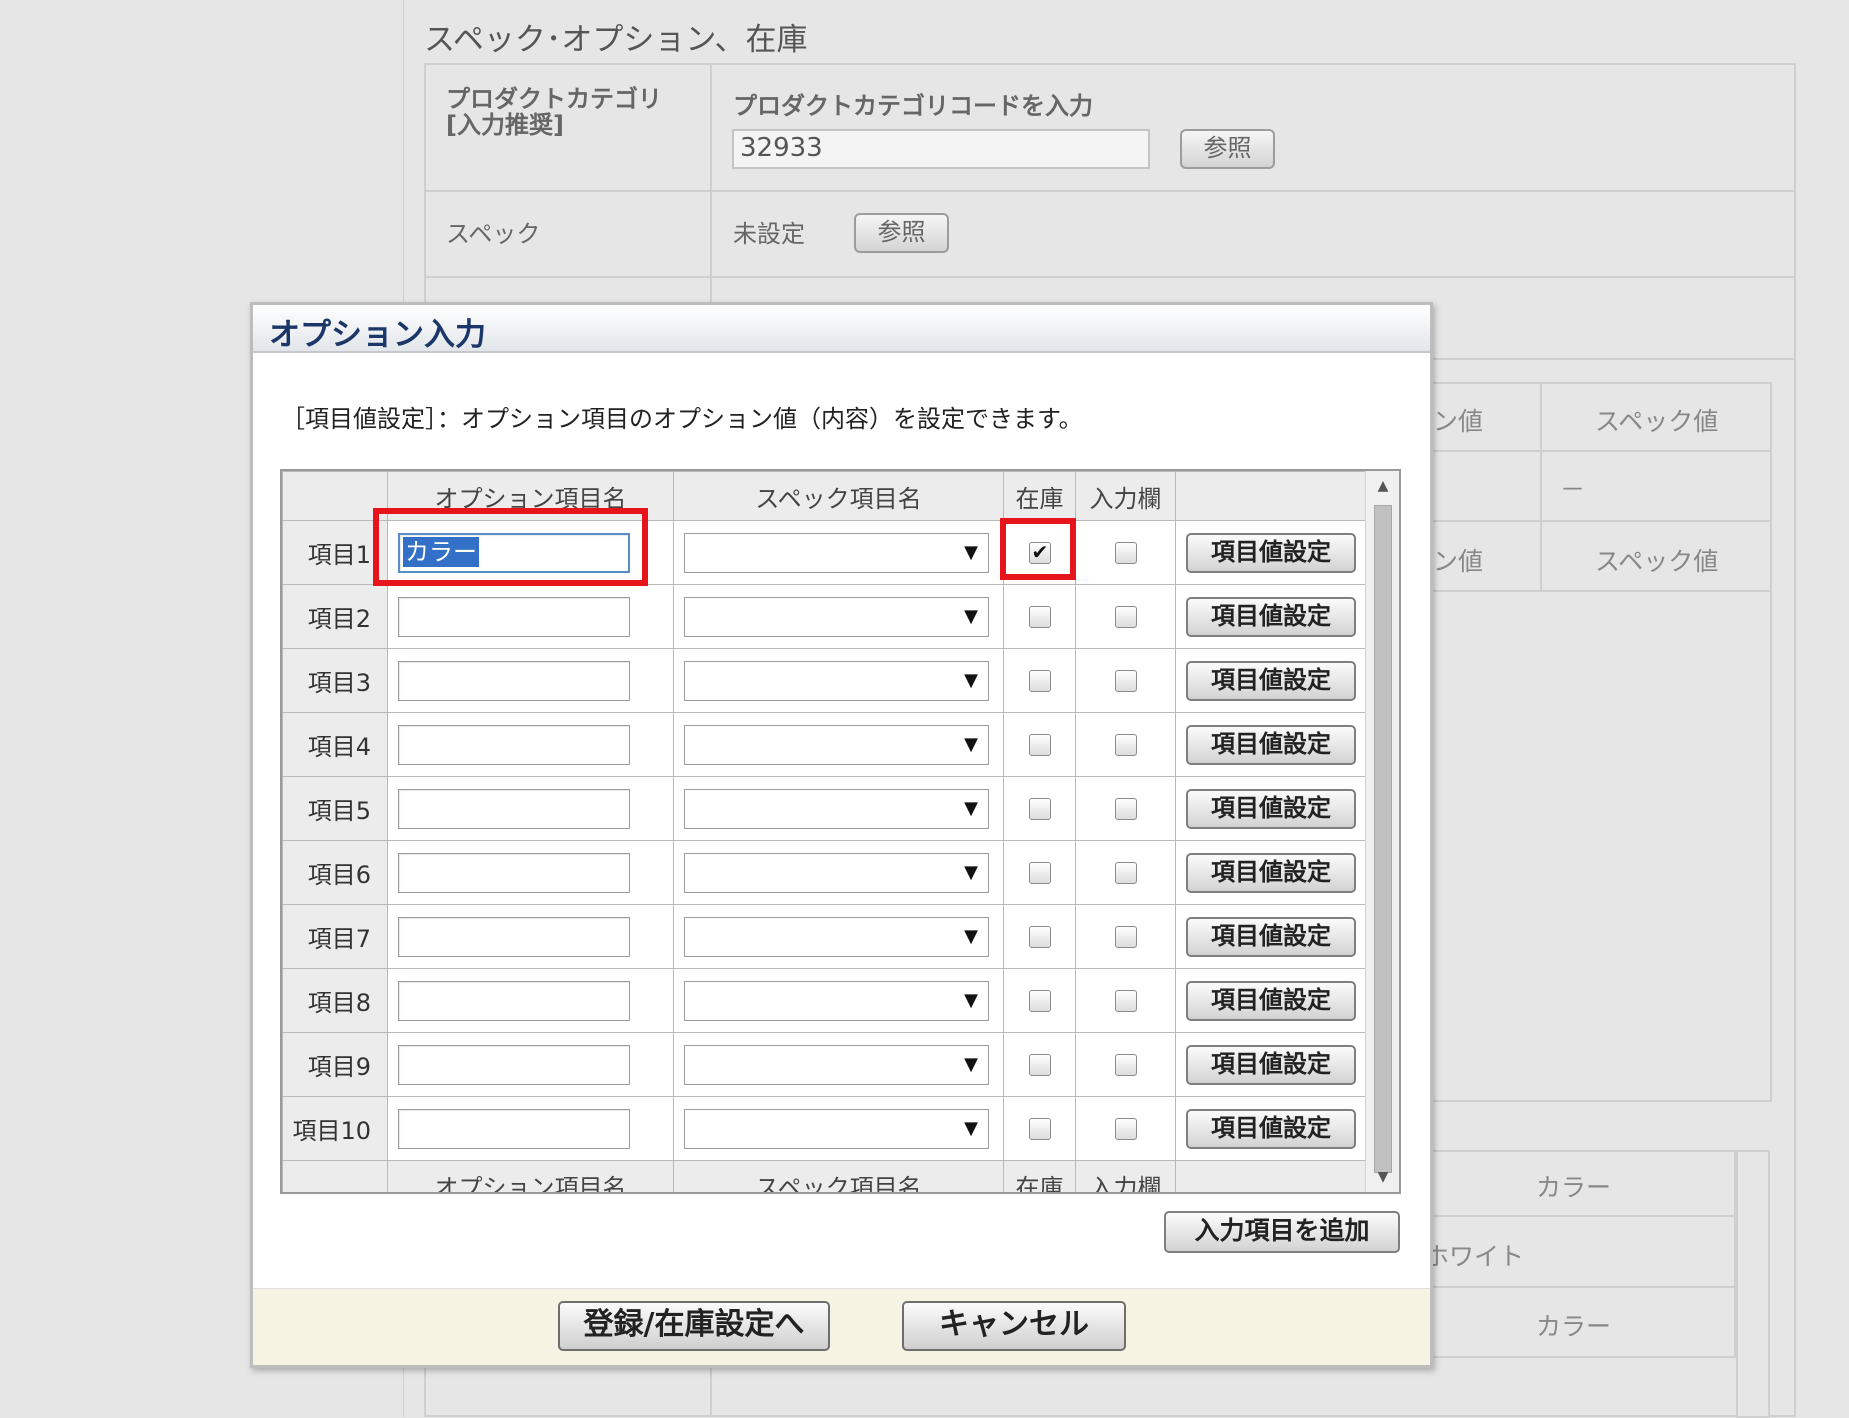 The height and width of the screenshot is (1418, 1849). What do you see at coordinates (1014, 1326) in the screenshot?
I see `cancel-button: キャンセル` at bounding box center [1014, 1326].